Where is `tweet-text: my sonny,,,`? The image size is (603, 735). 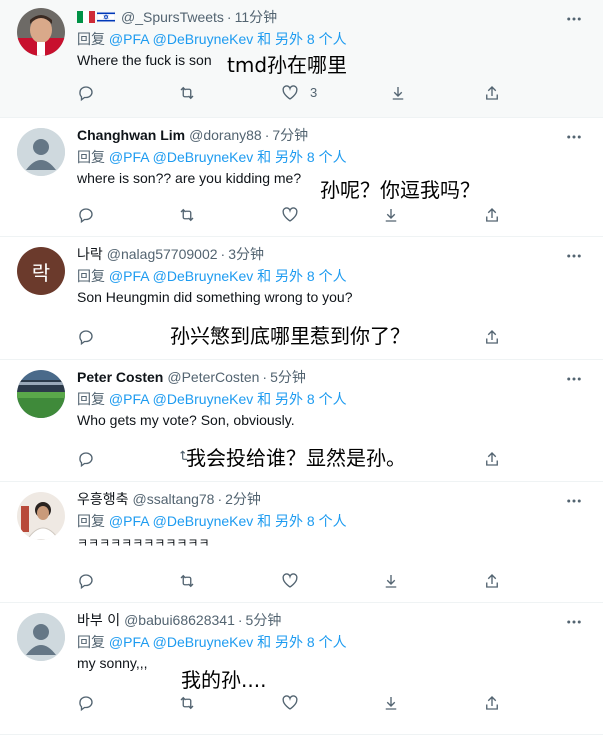
tweet-text: my sonny,,, is located at coordinates (112, 663).